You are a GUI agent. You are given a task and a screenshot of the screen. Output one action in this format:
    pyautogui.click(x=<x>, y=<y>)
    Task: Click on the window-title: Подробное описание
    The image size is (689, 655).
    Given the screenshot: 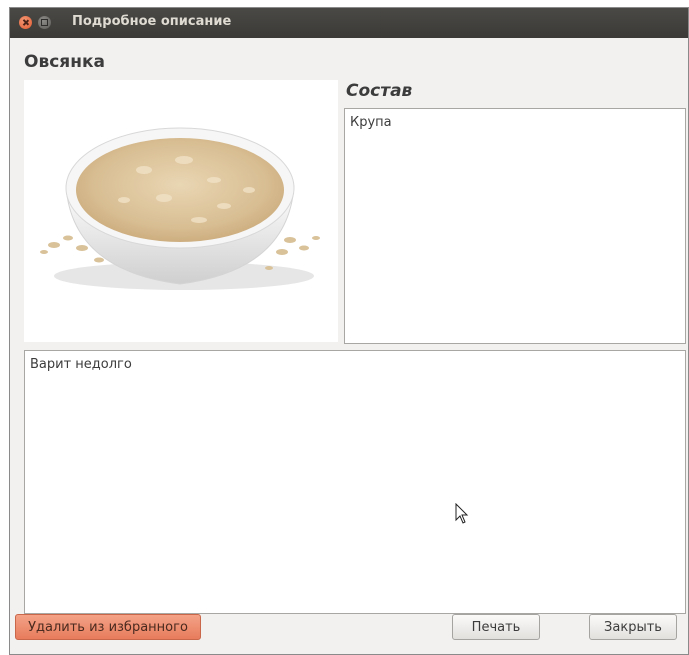 What is the action you would take?
    pyautogui.click(x=152, y=21)
    